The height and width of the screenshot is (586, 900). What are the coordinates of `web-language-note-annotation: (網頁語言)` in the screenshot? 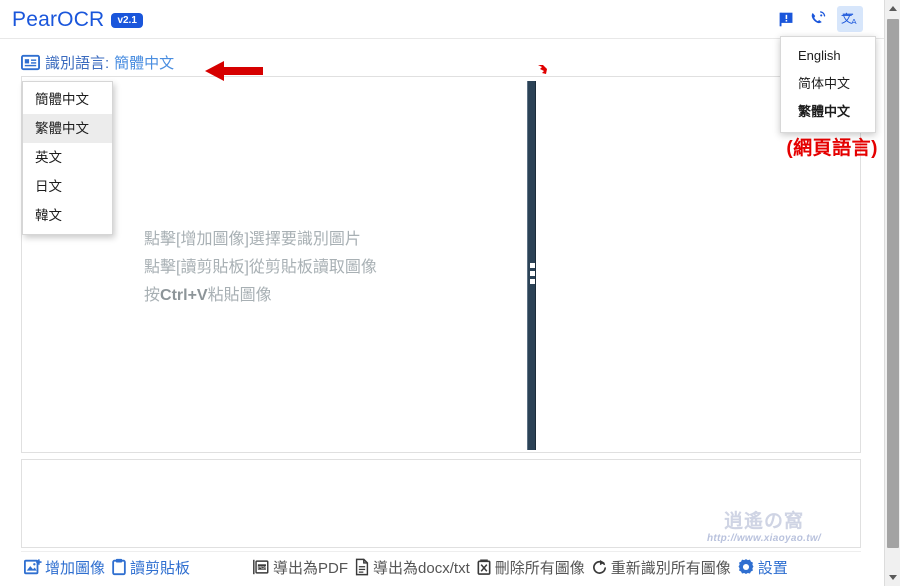 It's located at (832, 148).